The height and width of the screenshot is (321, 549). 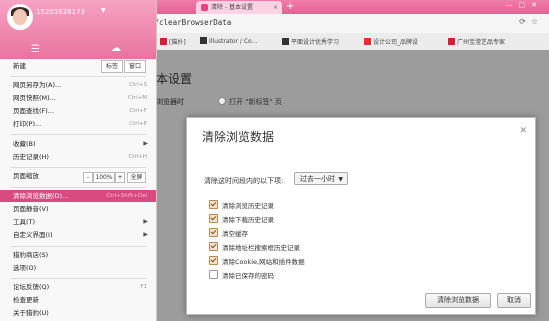 I want to click on menu-item-tools: 工具(T) ▶, so click(x=78, y=222).